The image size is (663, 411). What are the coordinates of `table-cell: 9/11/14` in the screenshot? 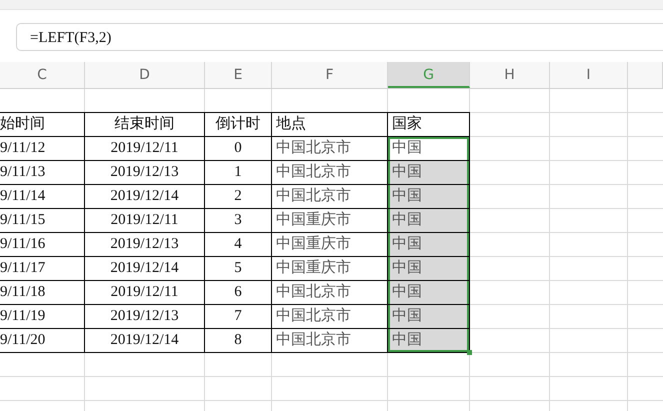 It's located at (42, 197).